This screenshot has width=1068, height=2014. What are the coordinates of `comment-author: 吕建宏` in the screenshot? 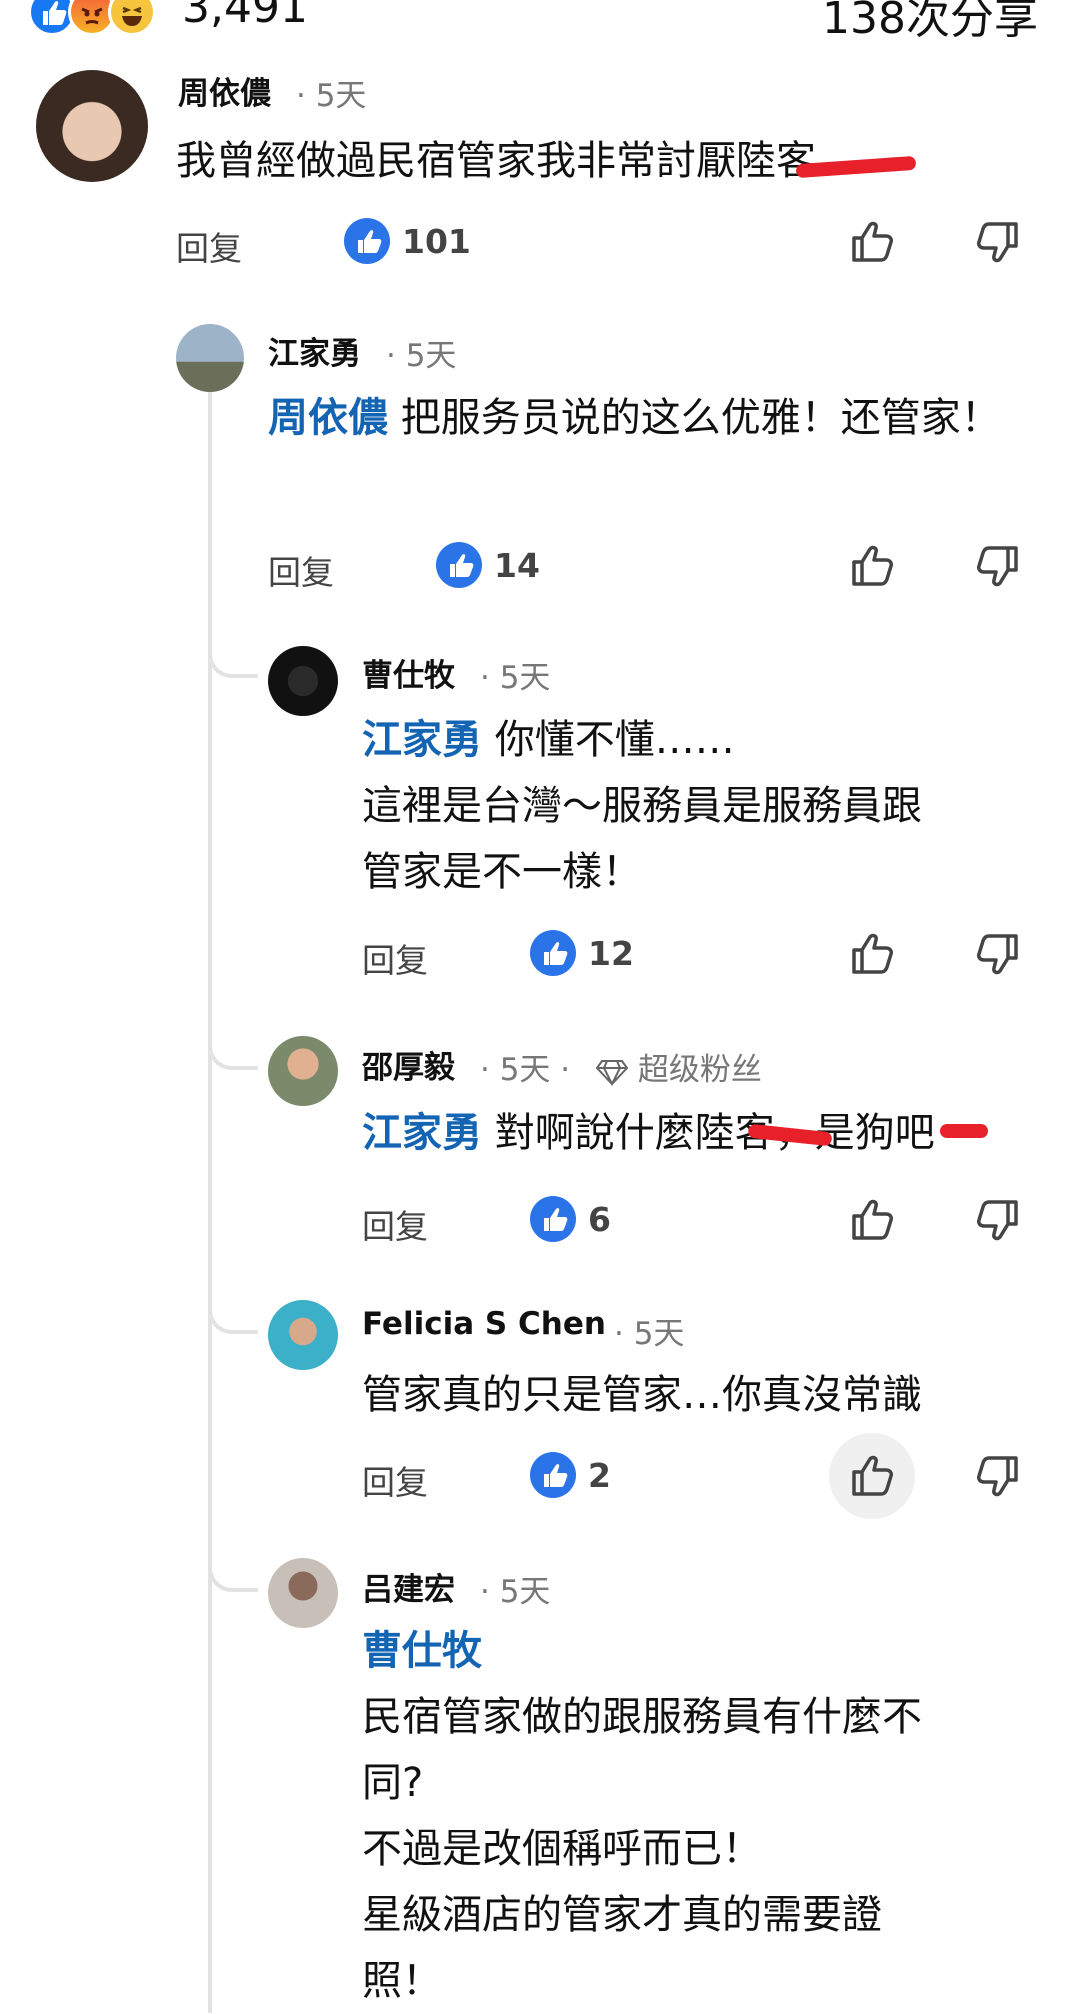 It's located at (408, 1586).